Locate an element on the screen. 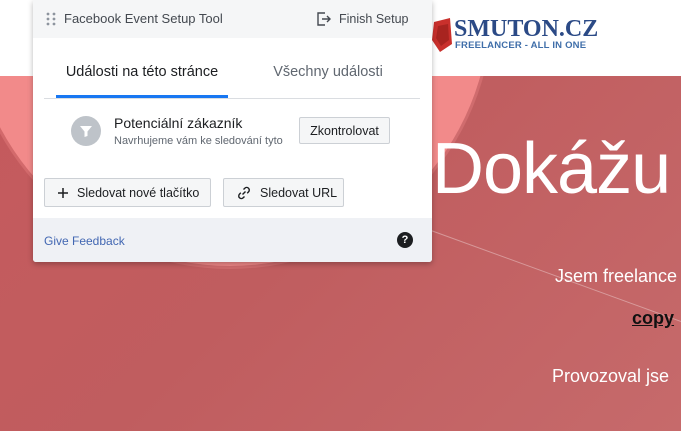 This screenshot has height=431, width=681. plus-icon is located at coordinates (63, 192).